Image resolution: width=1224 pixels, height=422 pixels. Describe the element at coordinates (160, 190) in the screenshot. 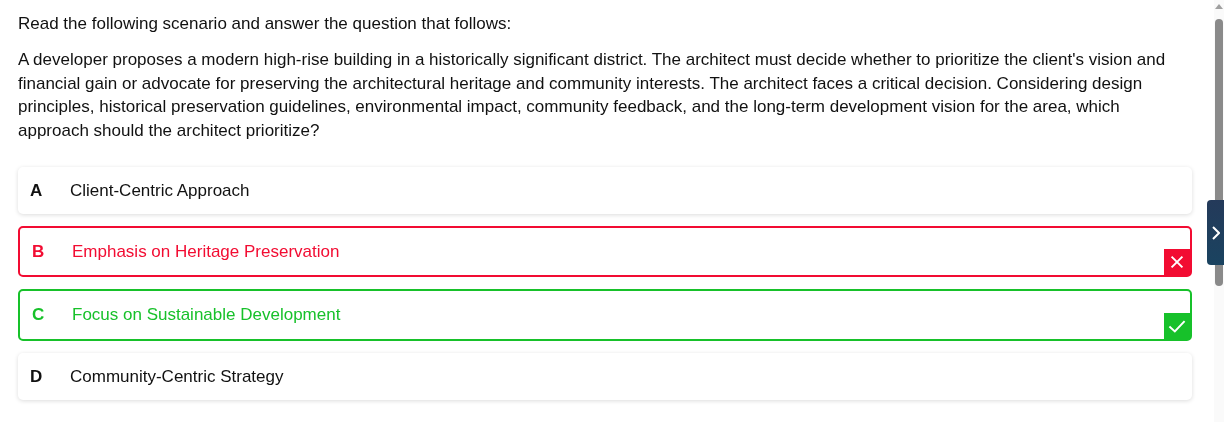

I see `option-text: Client-Centric Approach` at that location.